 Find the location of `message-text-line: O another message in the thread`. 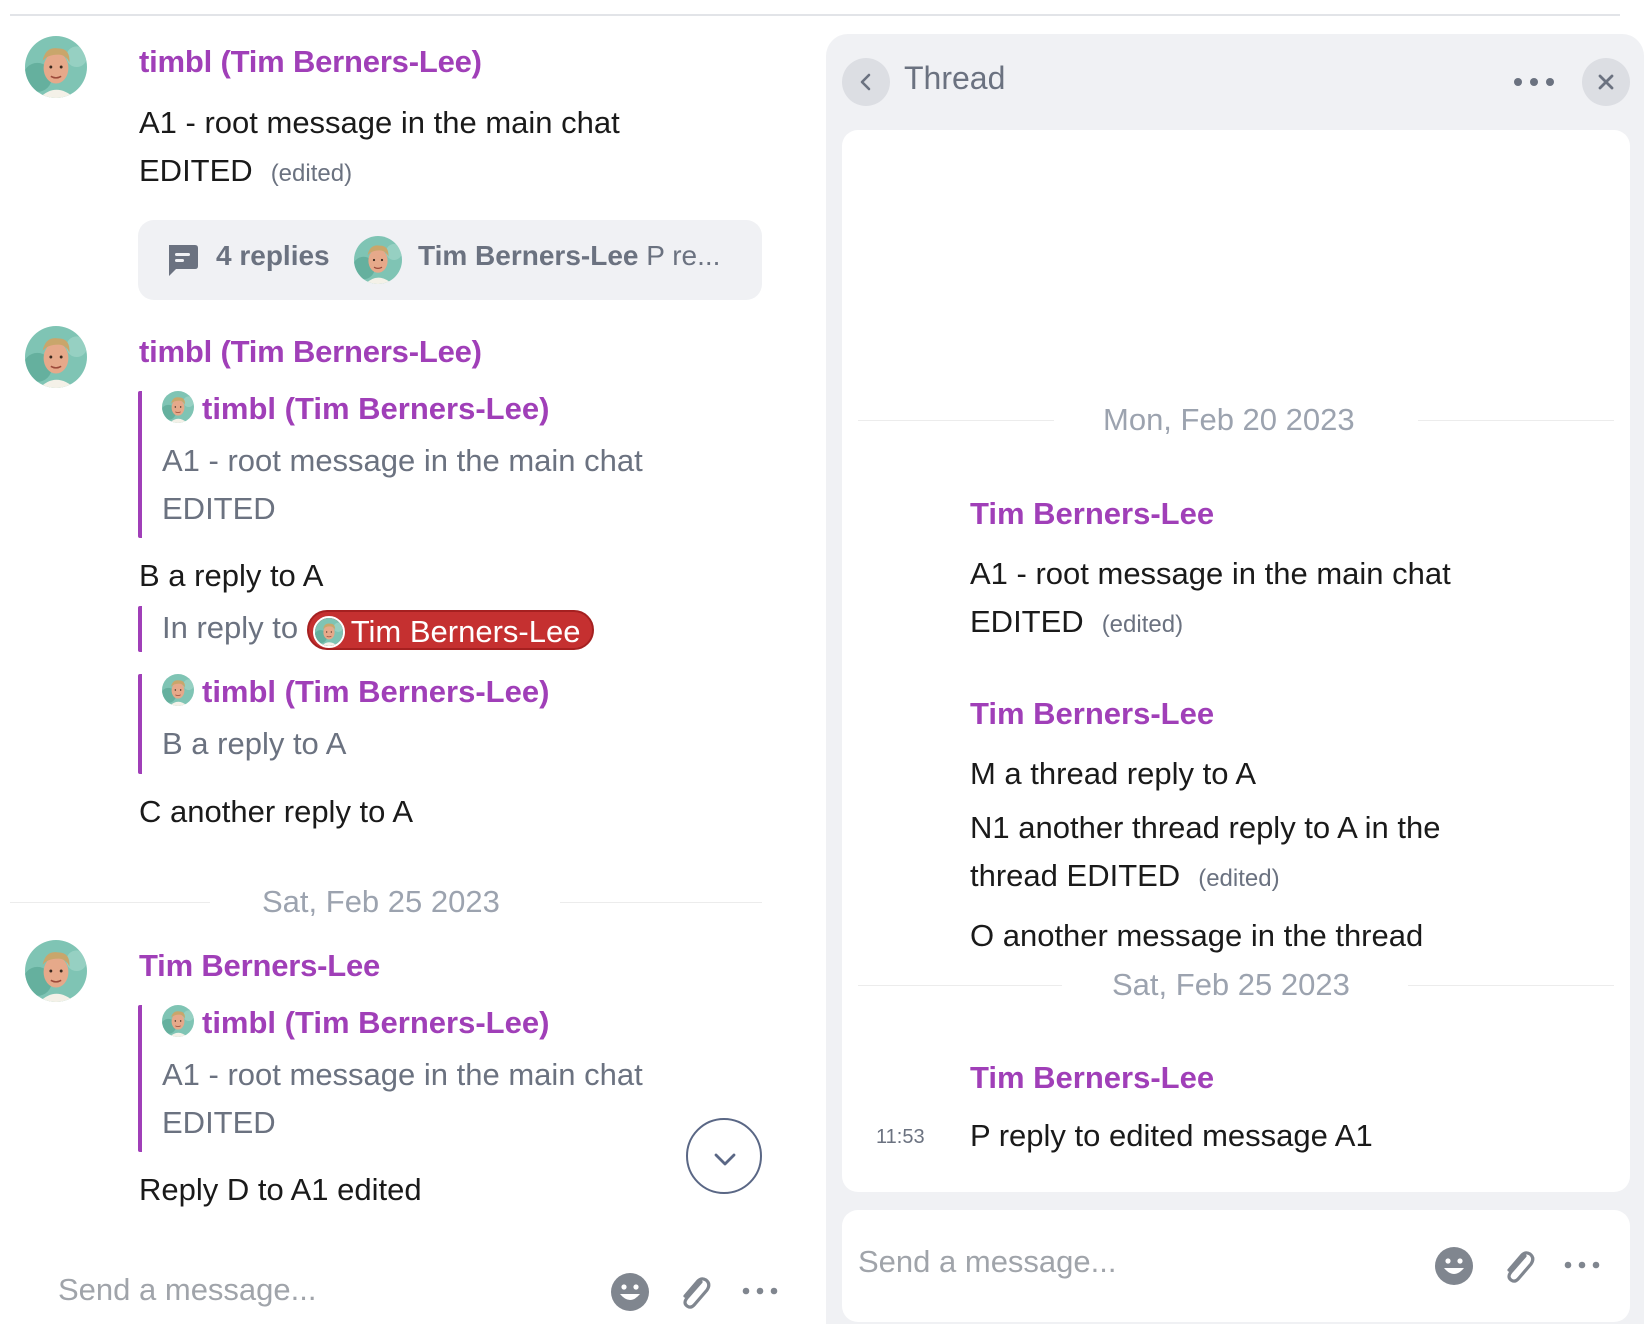

message-text-line: O another message in the thread is located at coordinates (1197, 935).